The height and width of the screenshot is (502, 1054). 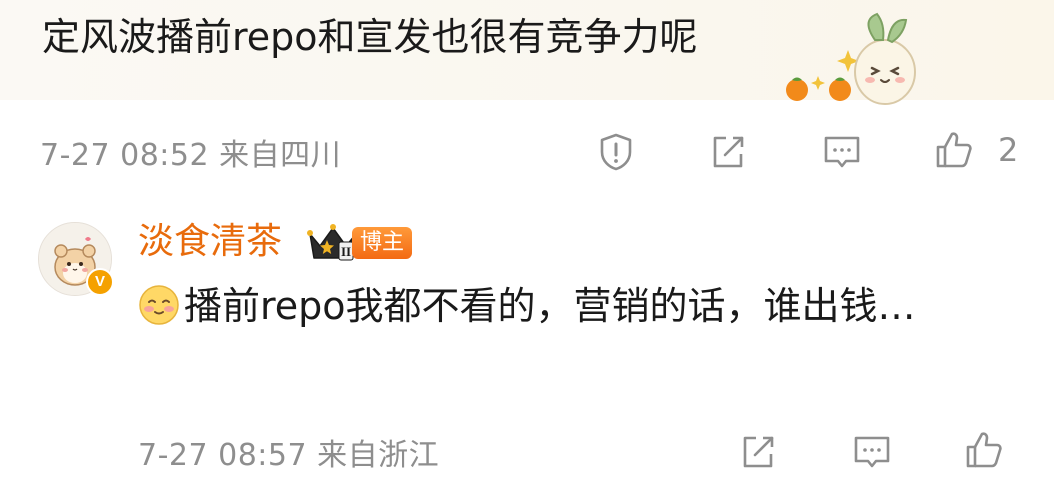 I want to click on radish-sticker-icon, so click(x=851, y=58).